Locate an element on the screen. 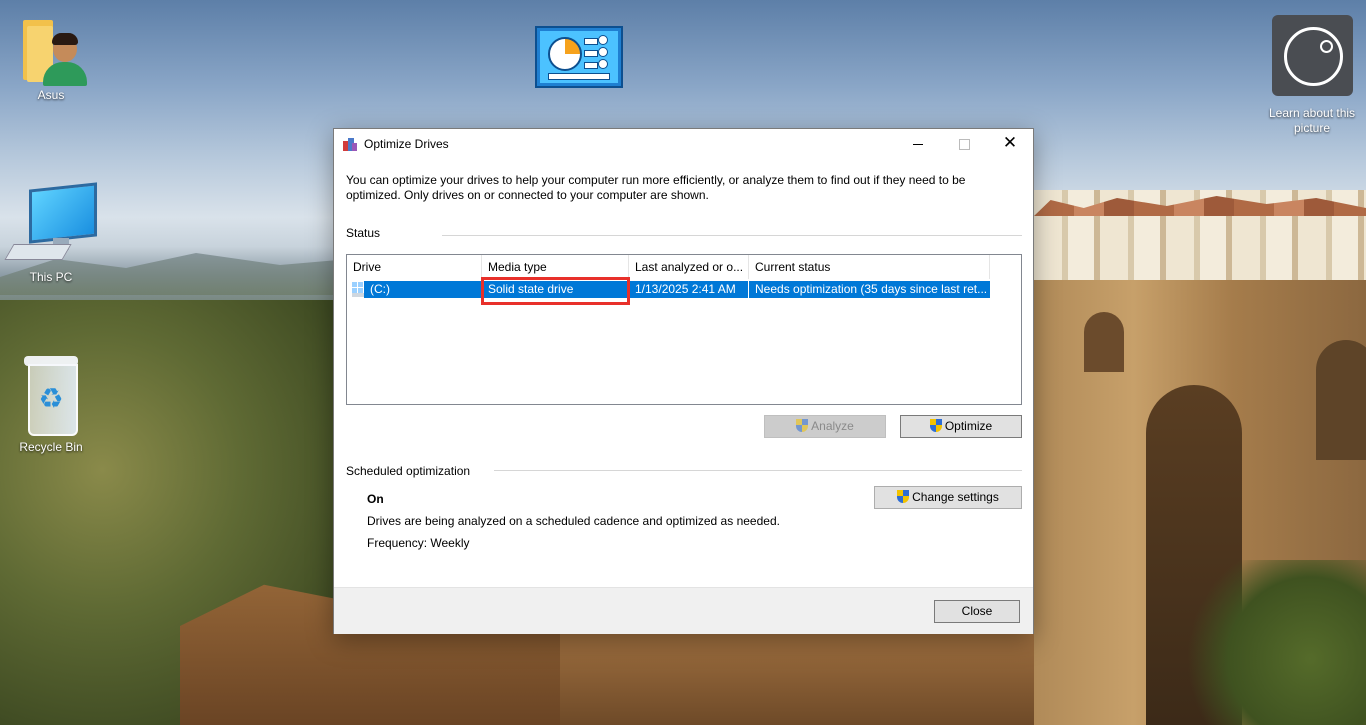  desktop-icon-label: Recycle Bin is located at coordinates (51, 447).